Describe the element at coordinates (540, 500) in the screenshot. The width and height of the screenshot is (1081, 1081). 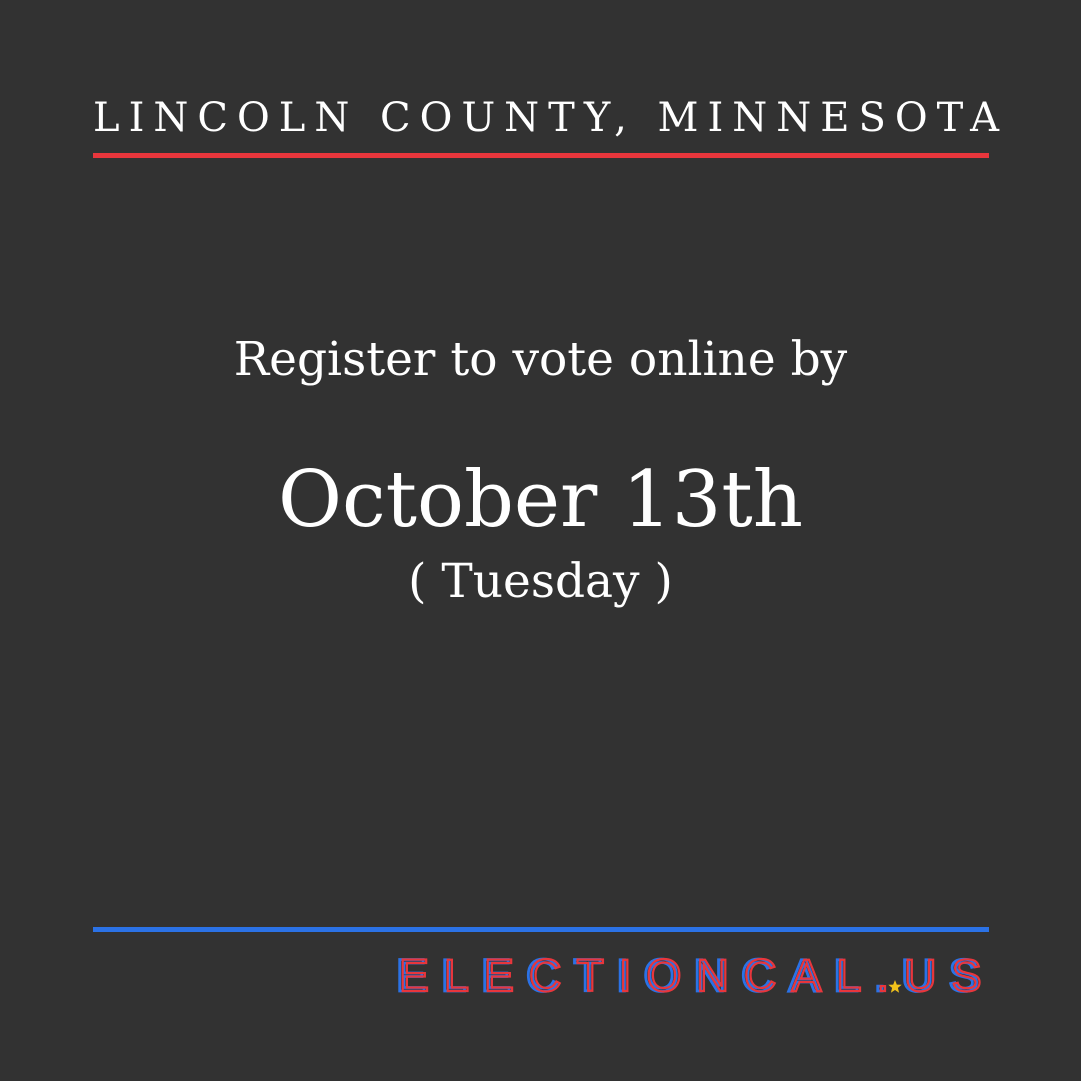
I see `deadline-date: October 13th` at that location.